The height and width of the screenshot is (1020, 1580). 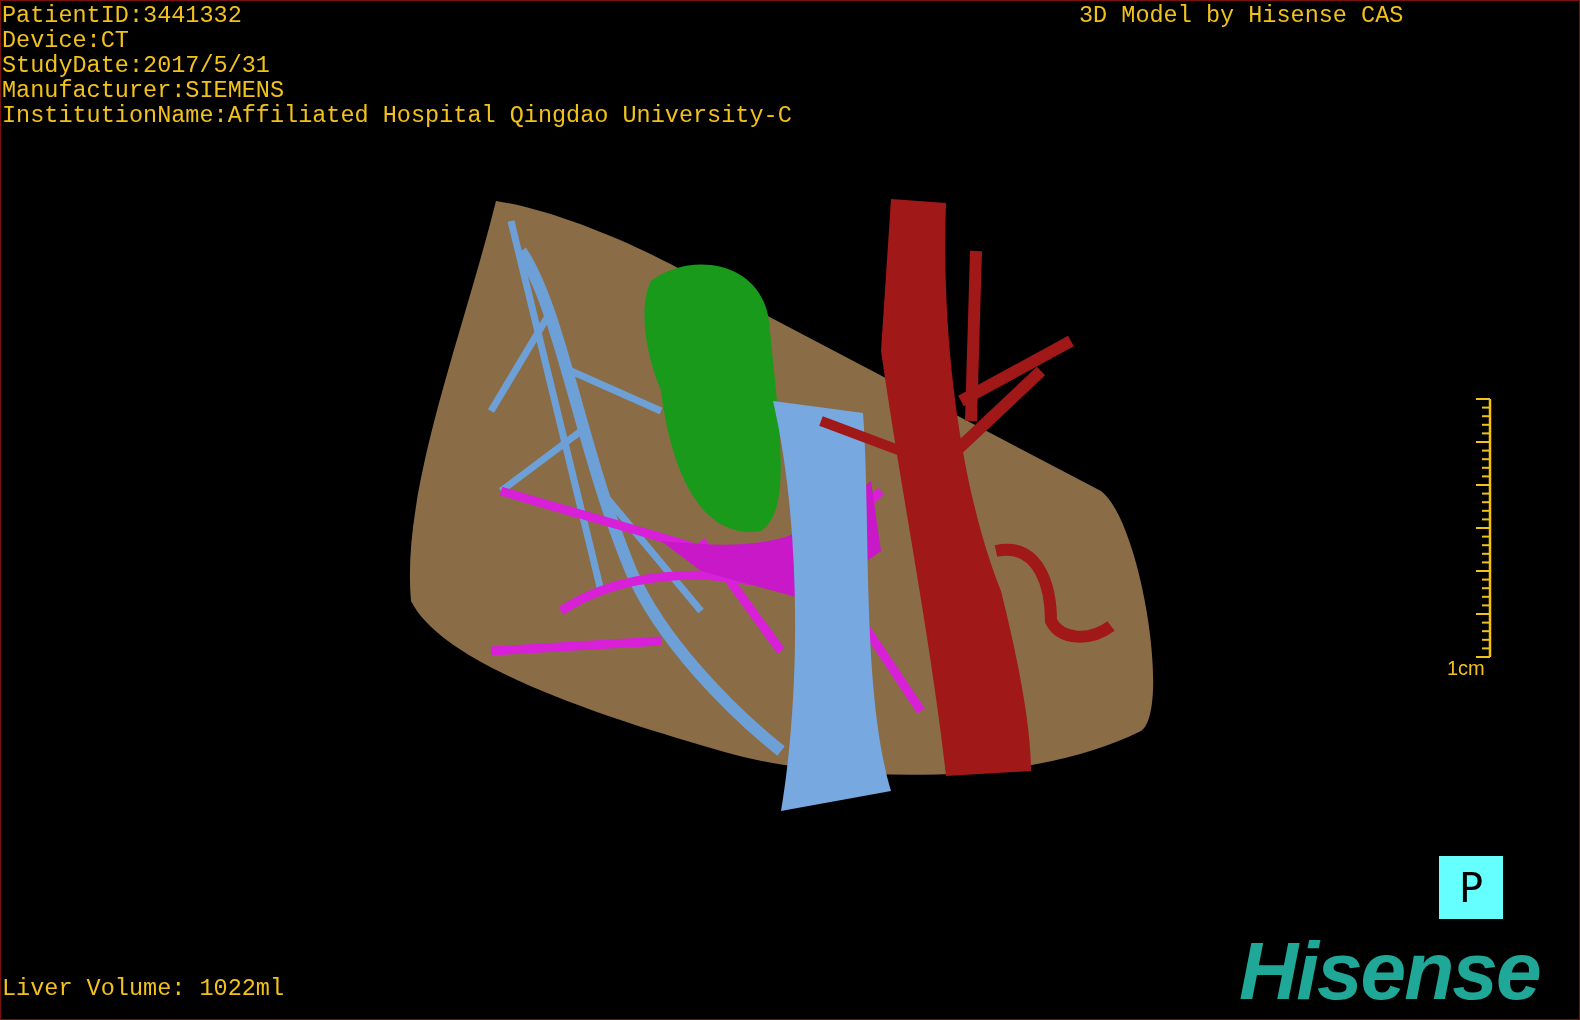 What do you see at coordinates (136, 65) in the screenshot?
I see `patient-info-line: StudyDate:2017/5/31` at bounding box center [136, 65].